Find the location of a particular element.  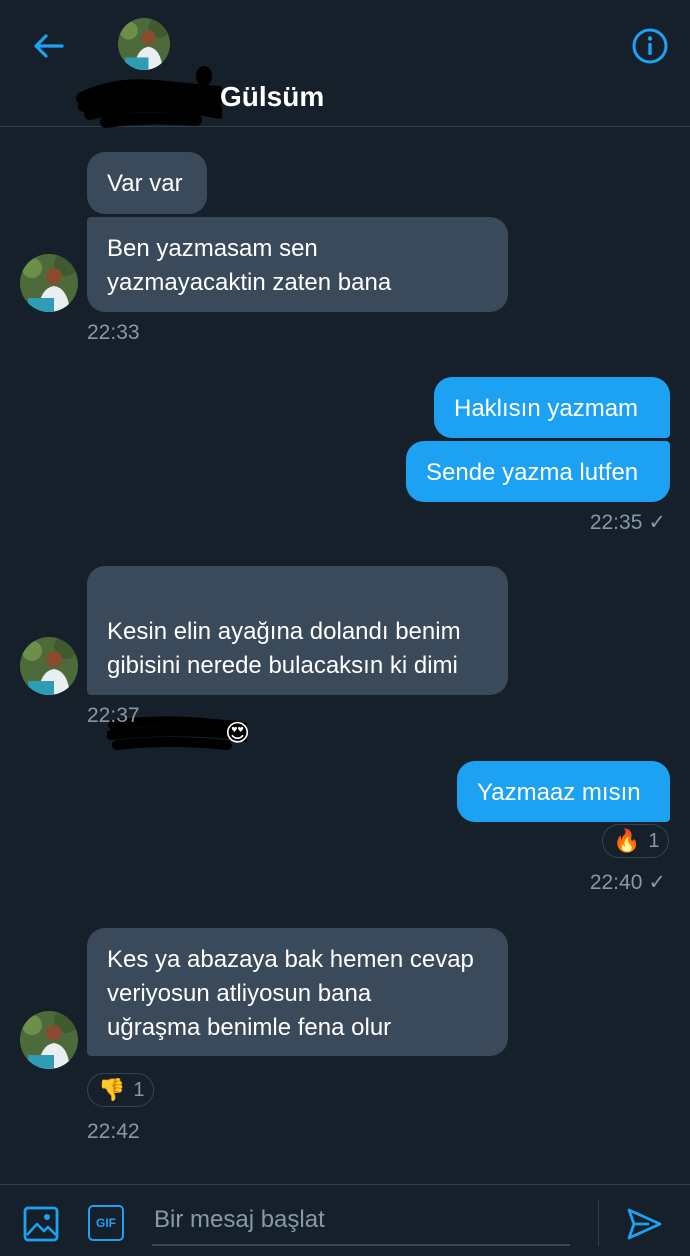

info-icon is located at coordinates (650, 46).